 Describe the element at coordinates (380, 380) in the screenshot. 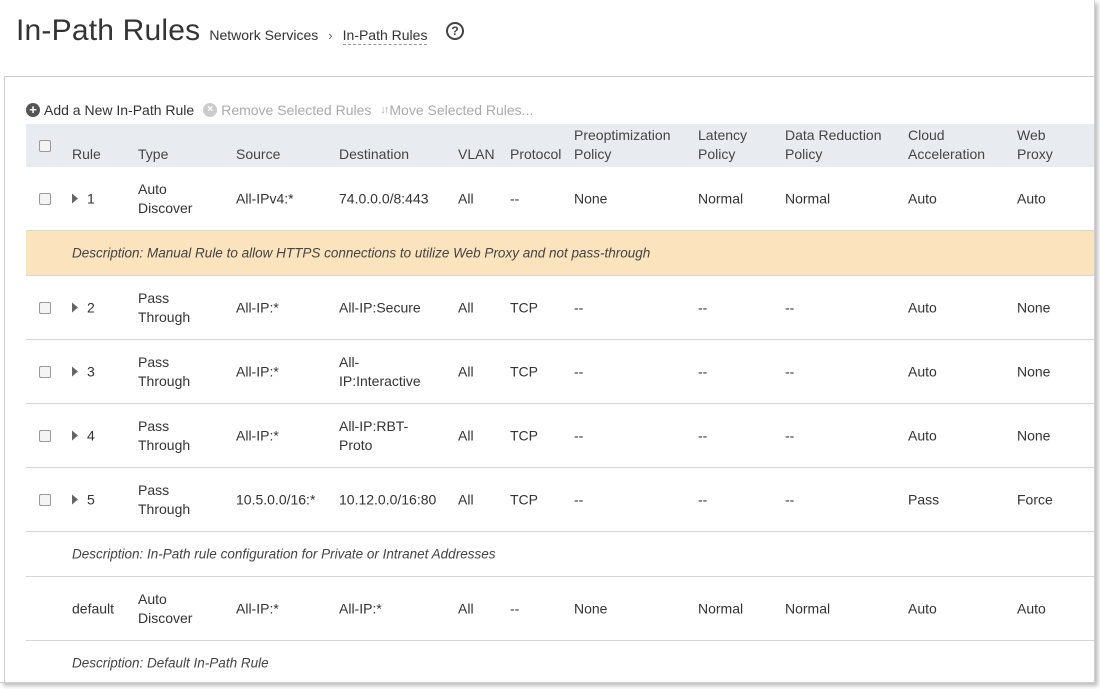

I see `rule-destination-line2: IP:Interactive` at that location.